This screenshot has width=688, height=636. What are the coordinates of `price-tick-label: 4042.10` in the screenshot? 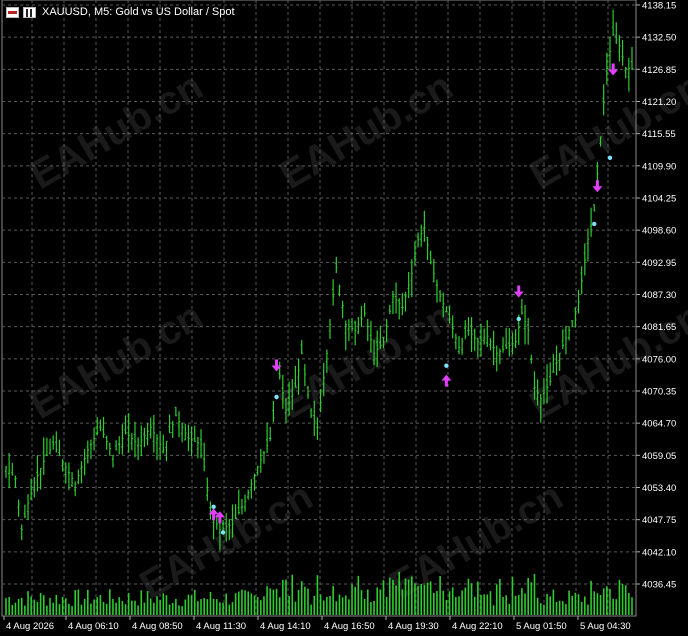 It's located at (659, 552).